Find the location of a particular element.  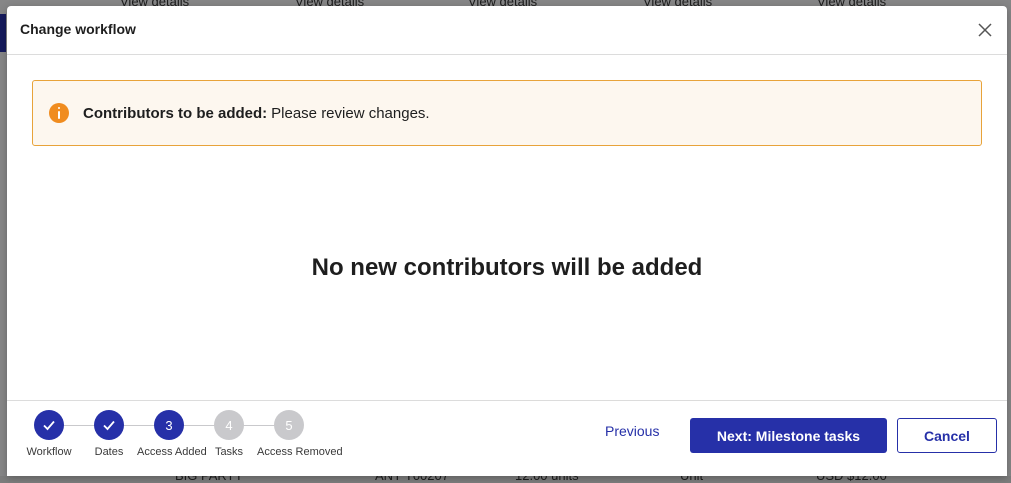

step-workflow: Workflow is located at coordinates (49, 434).